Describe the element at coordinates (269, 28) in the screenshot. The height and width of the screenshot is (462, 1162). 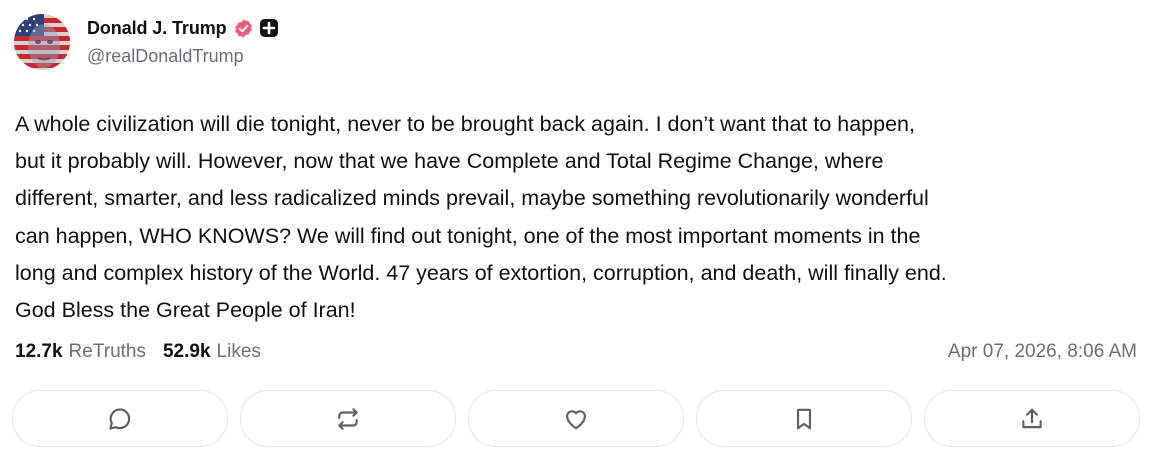
I see `plus-badge-icon` at that location.